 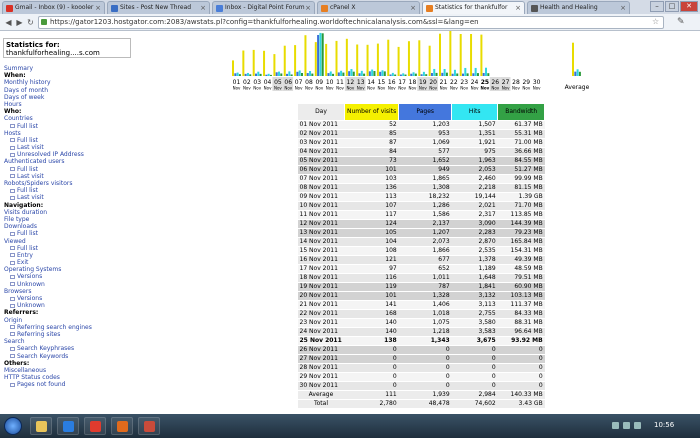 I want to click on menu-link: Summary, so click(x=66, y=68).